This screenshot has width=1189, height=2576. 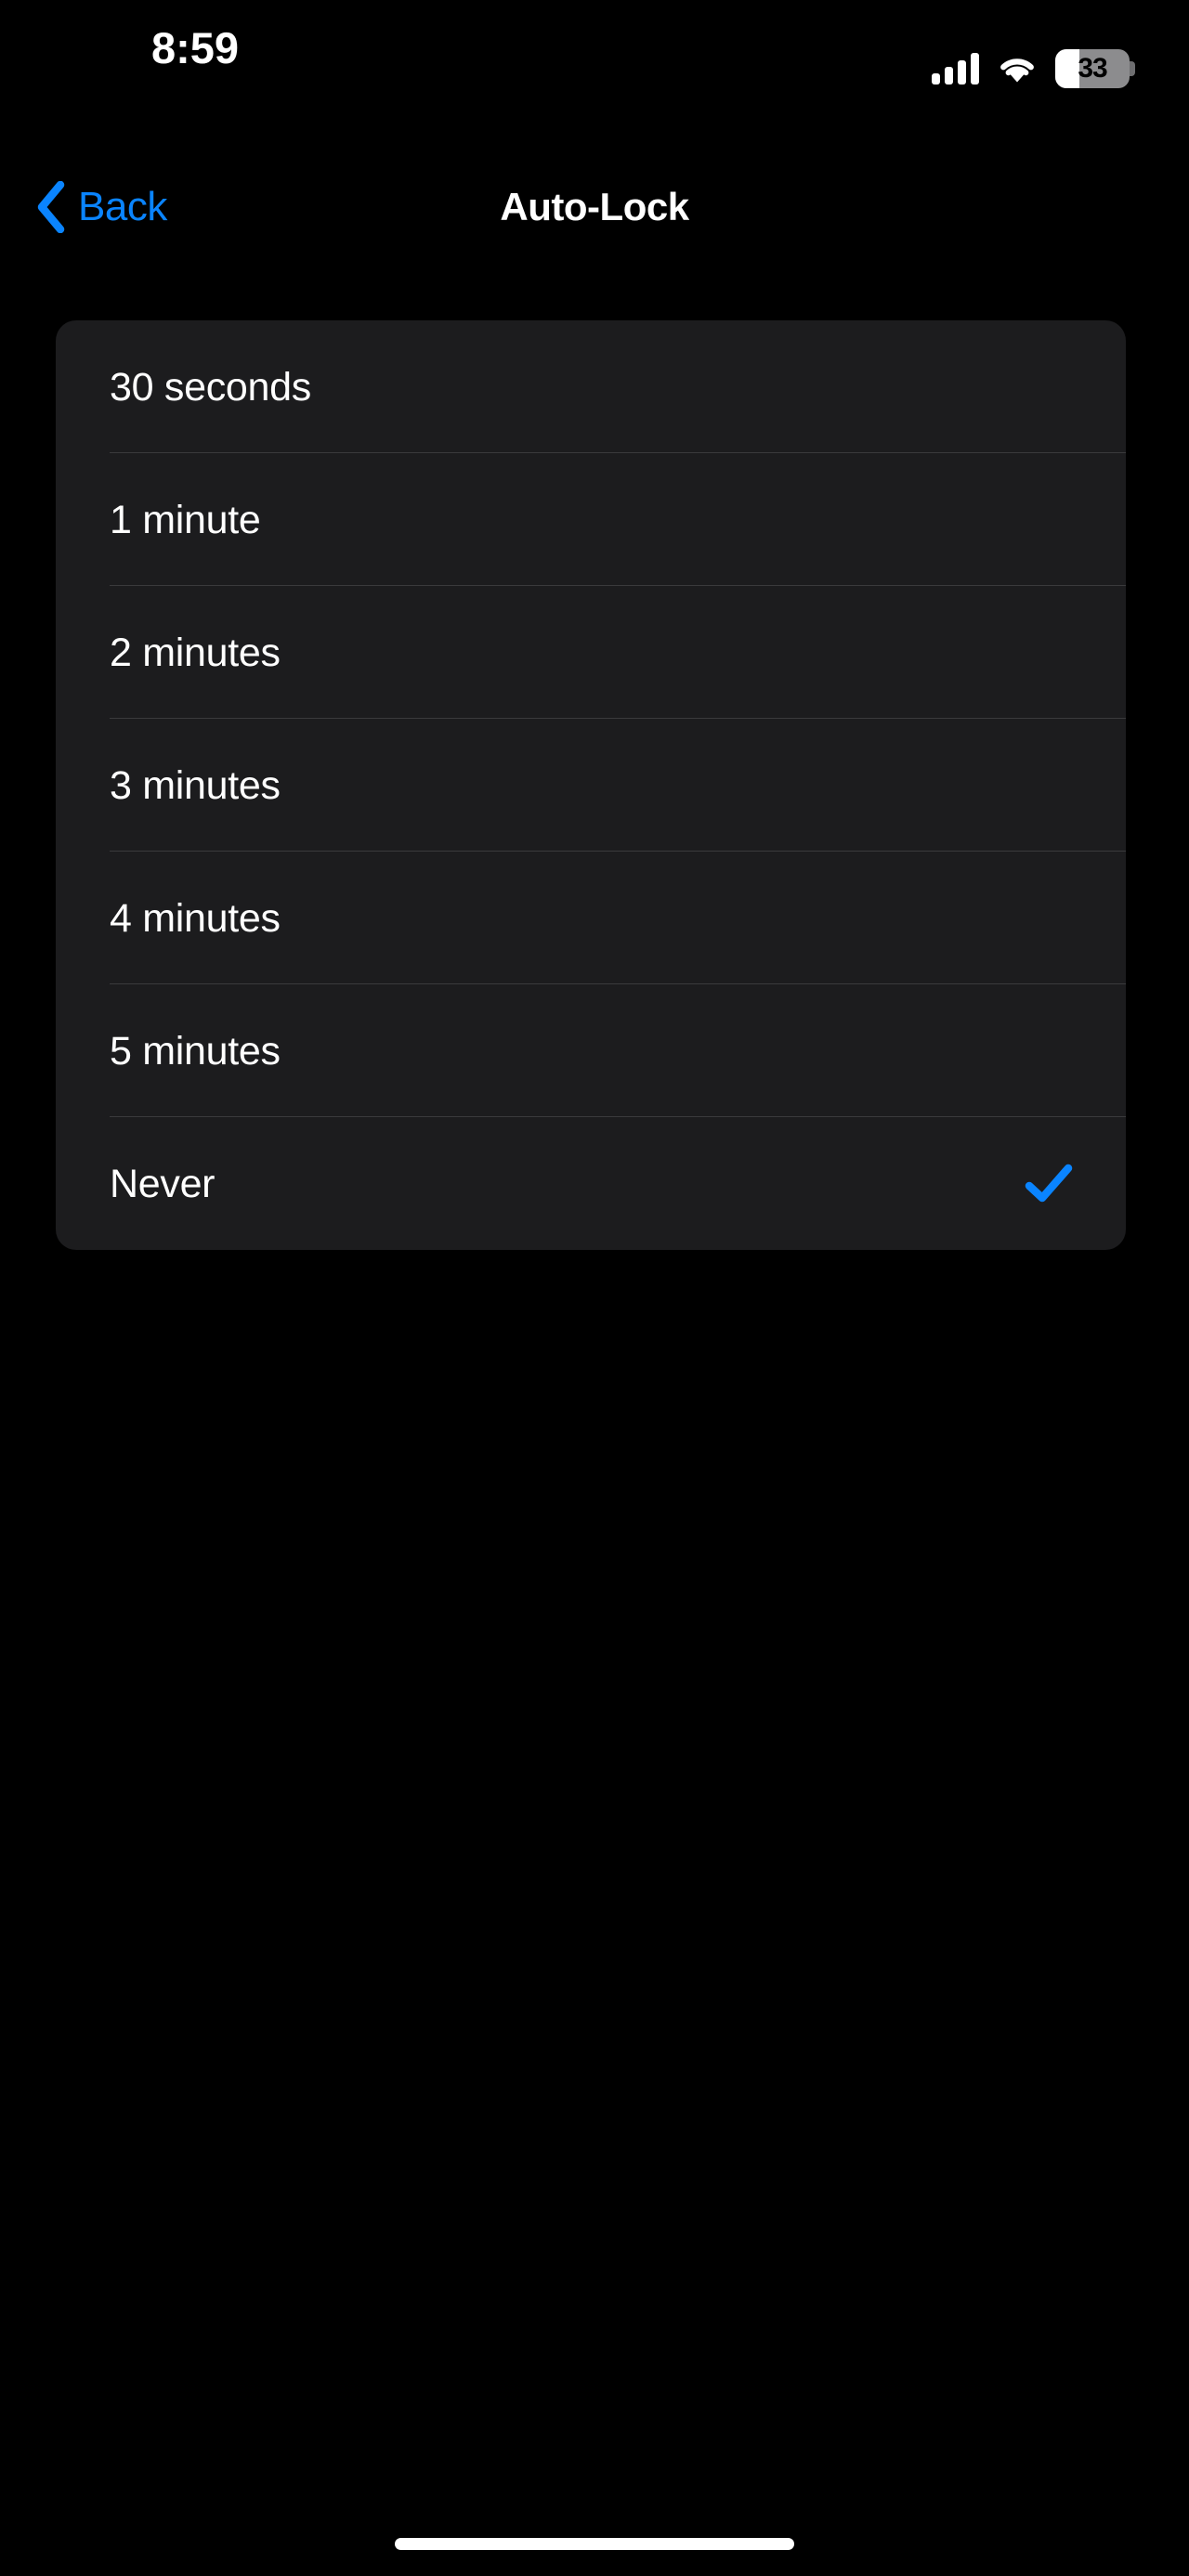 I want to click on home-indicator, so click(x=594, y=2544).